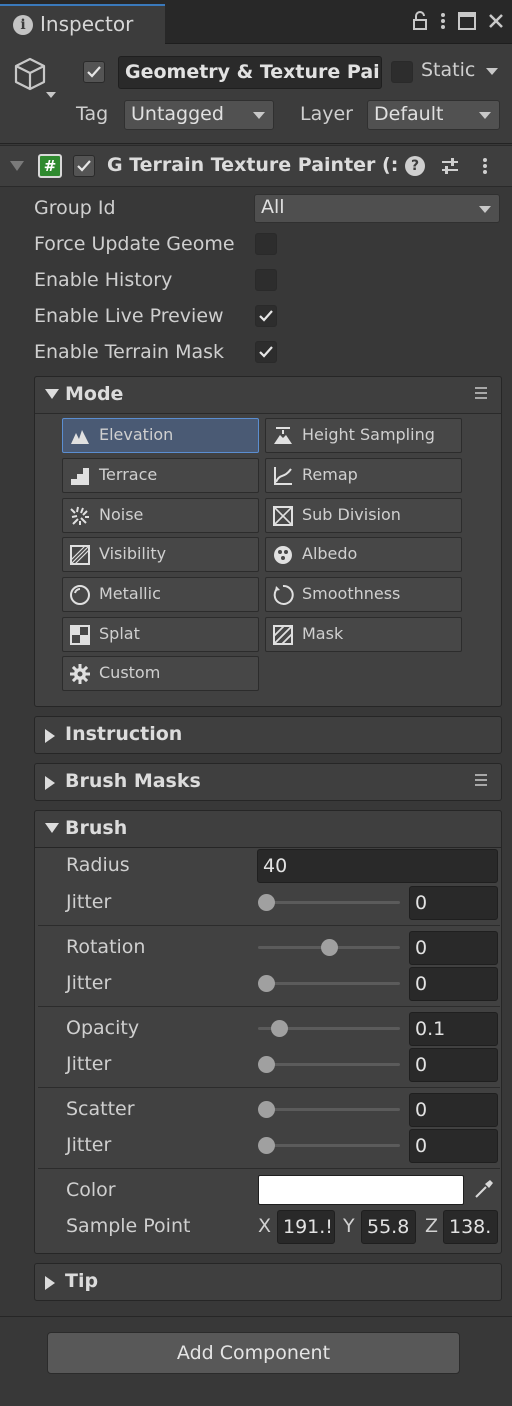 The image size is (512, 1406). What do you see at coordinates (349, 1226) in the screenshot?
I see `sample-point-y-label: Y` at bounding box center [349, 1226].